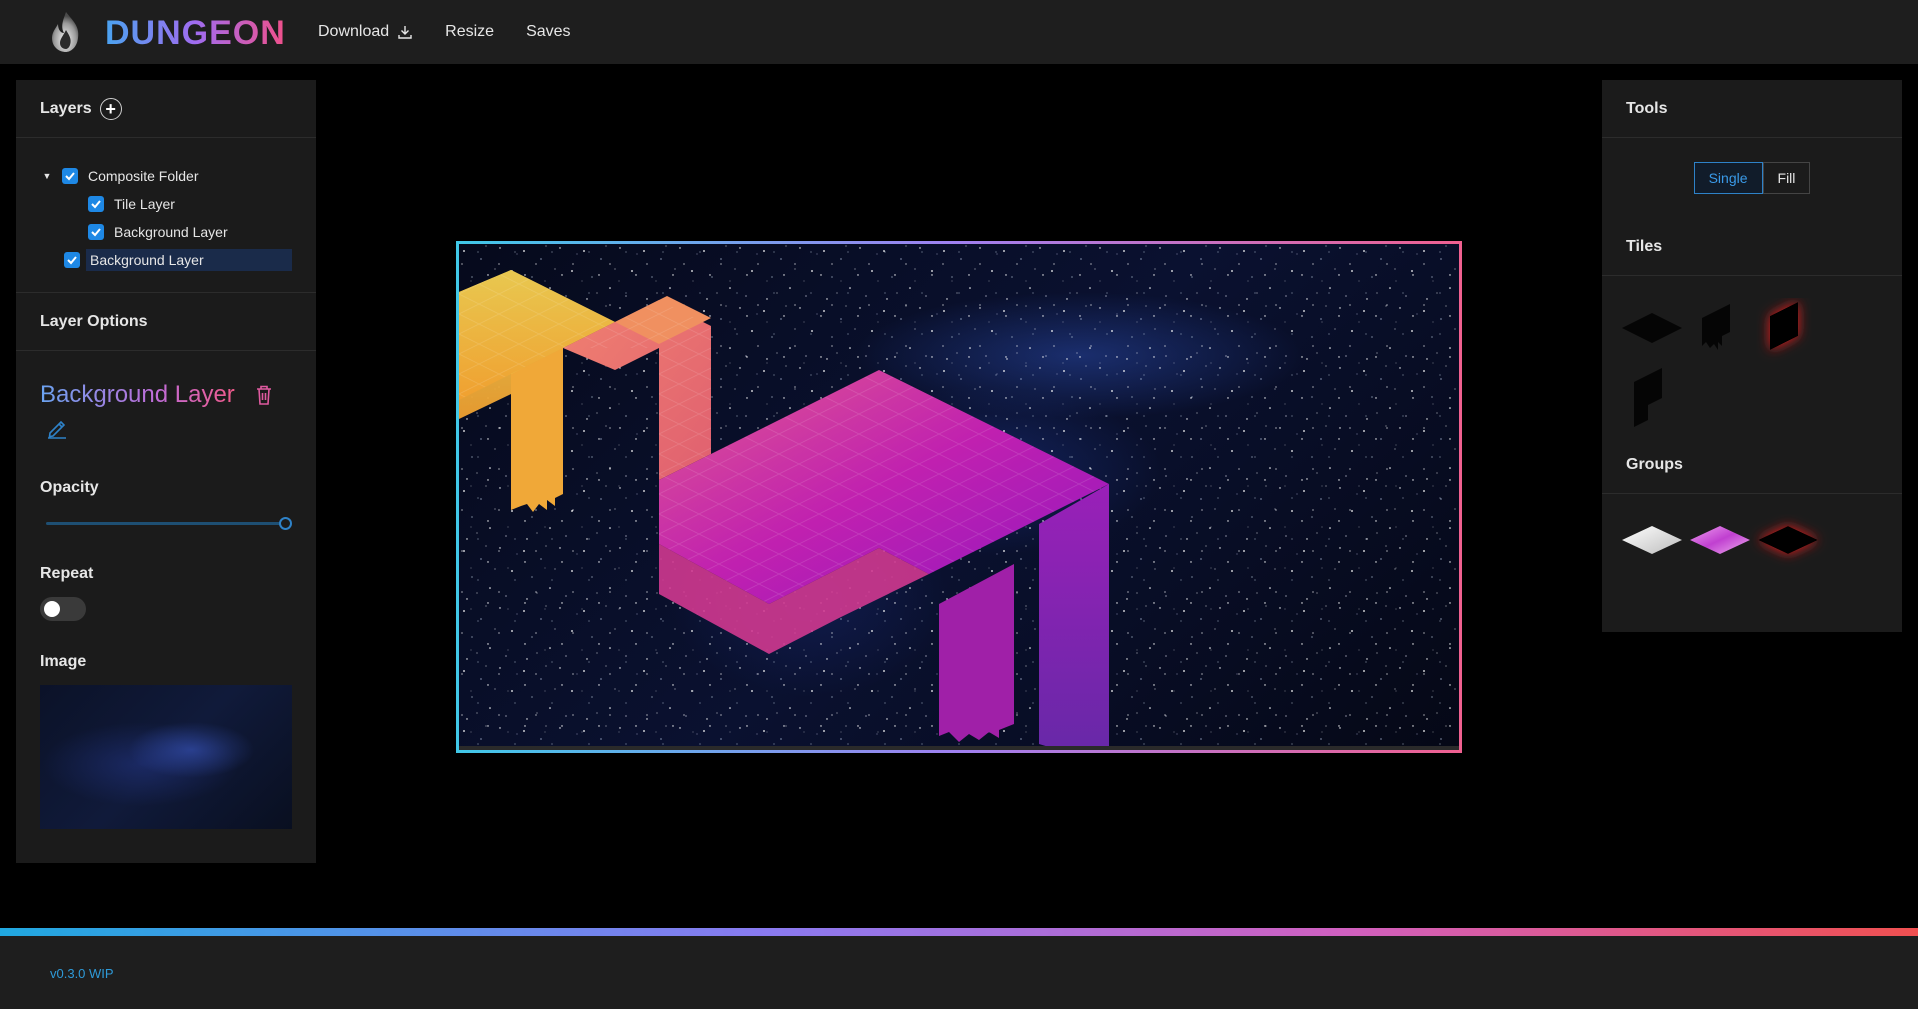 The image size is (1918, 1009). Describe the element at coordinates (1786, 178) in the screenshot. I see `fill-mode-button: Fill` at that location.